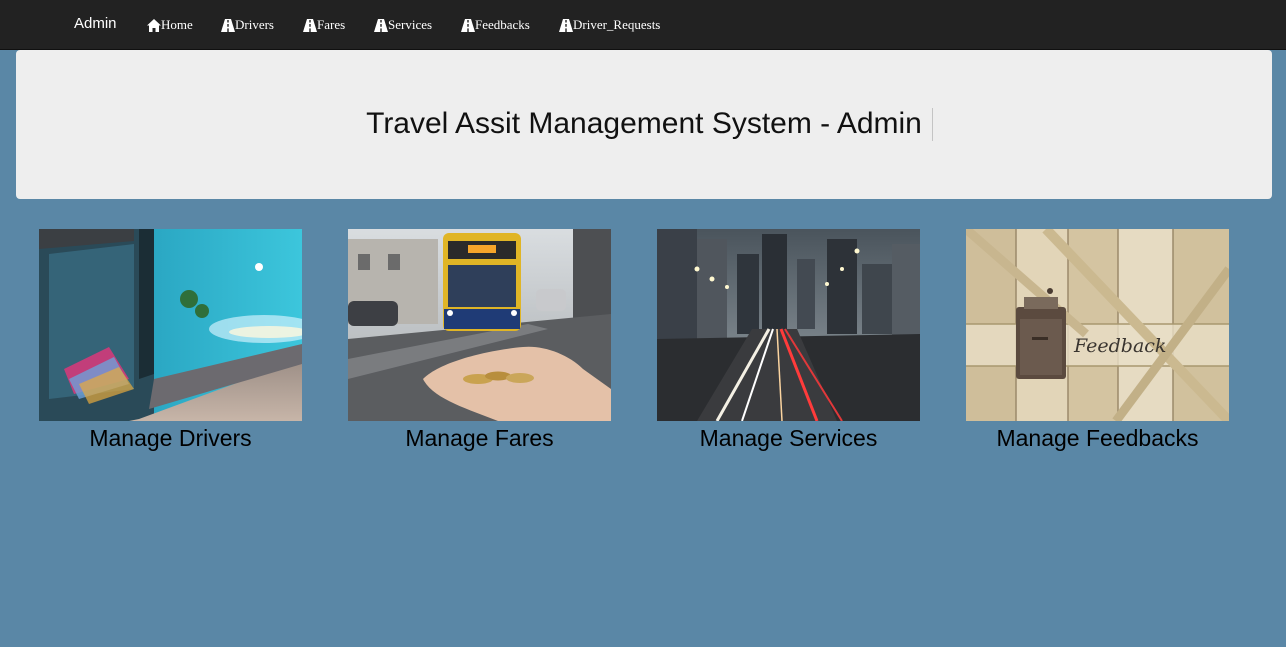  I want to click on card-manage-feedbacks: Feedback Manage Feedbacks, so click(1097, 340).